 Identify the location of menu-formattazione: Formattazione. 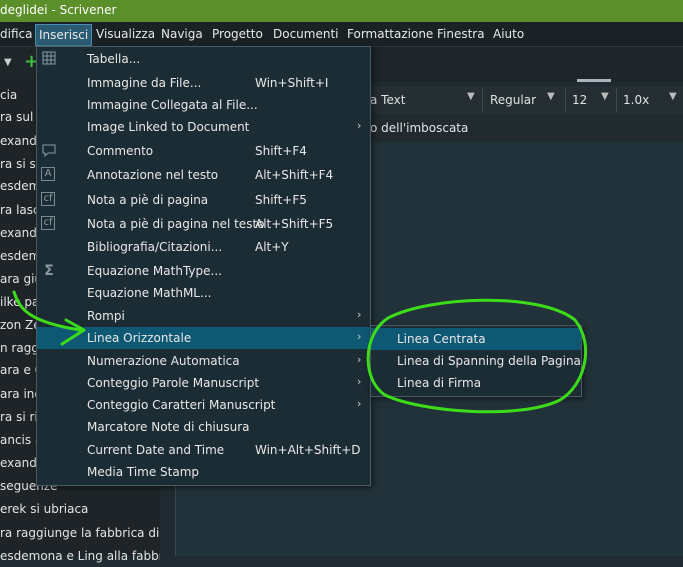
(390, 34).